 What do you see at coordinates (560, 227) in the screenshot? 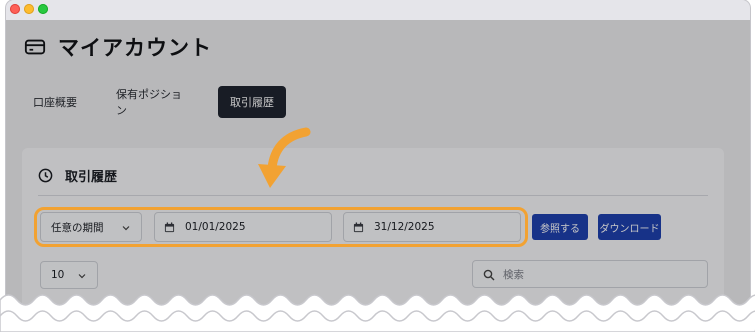
I see `reference-button: 参照する` at bounding box center [560, 227].